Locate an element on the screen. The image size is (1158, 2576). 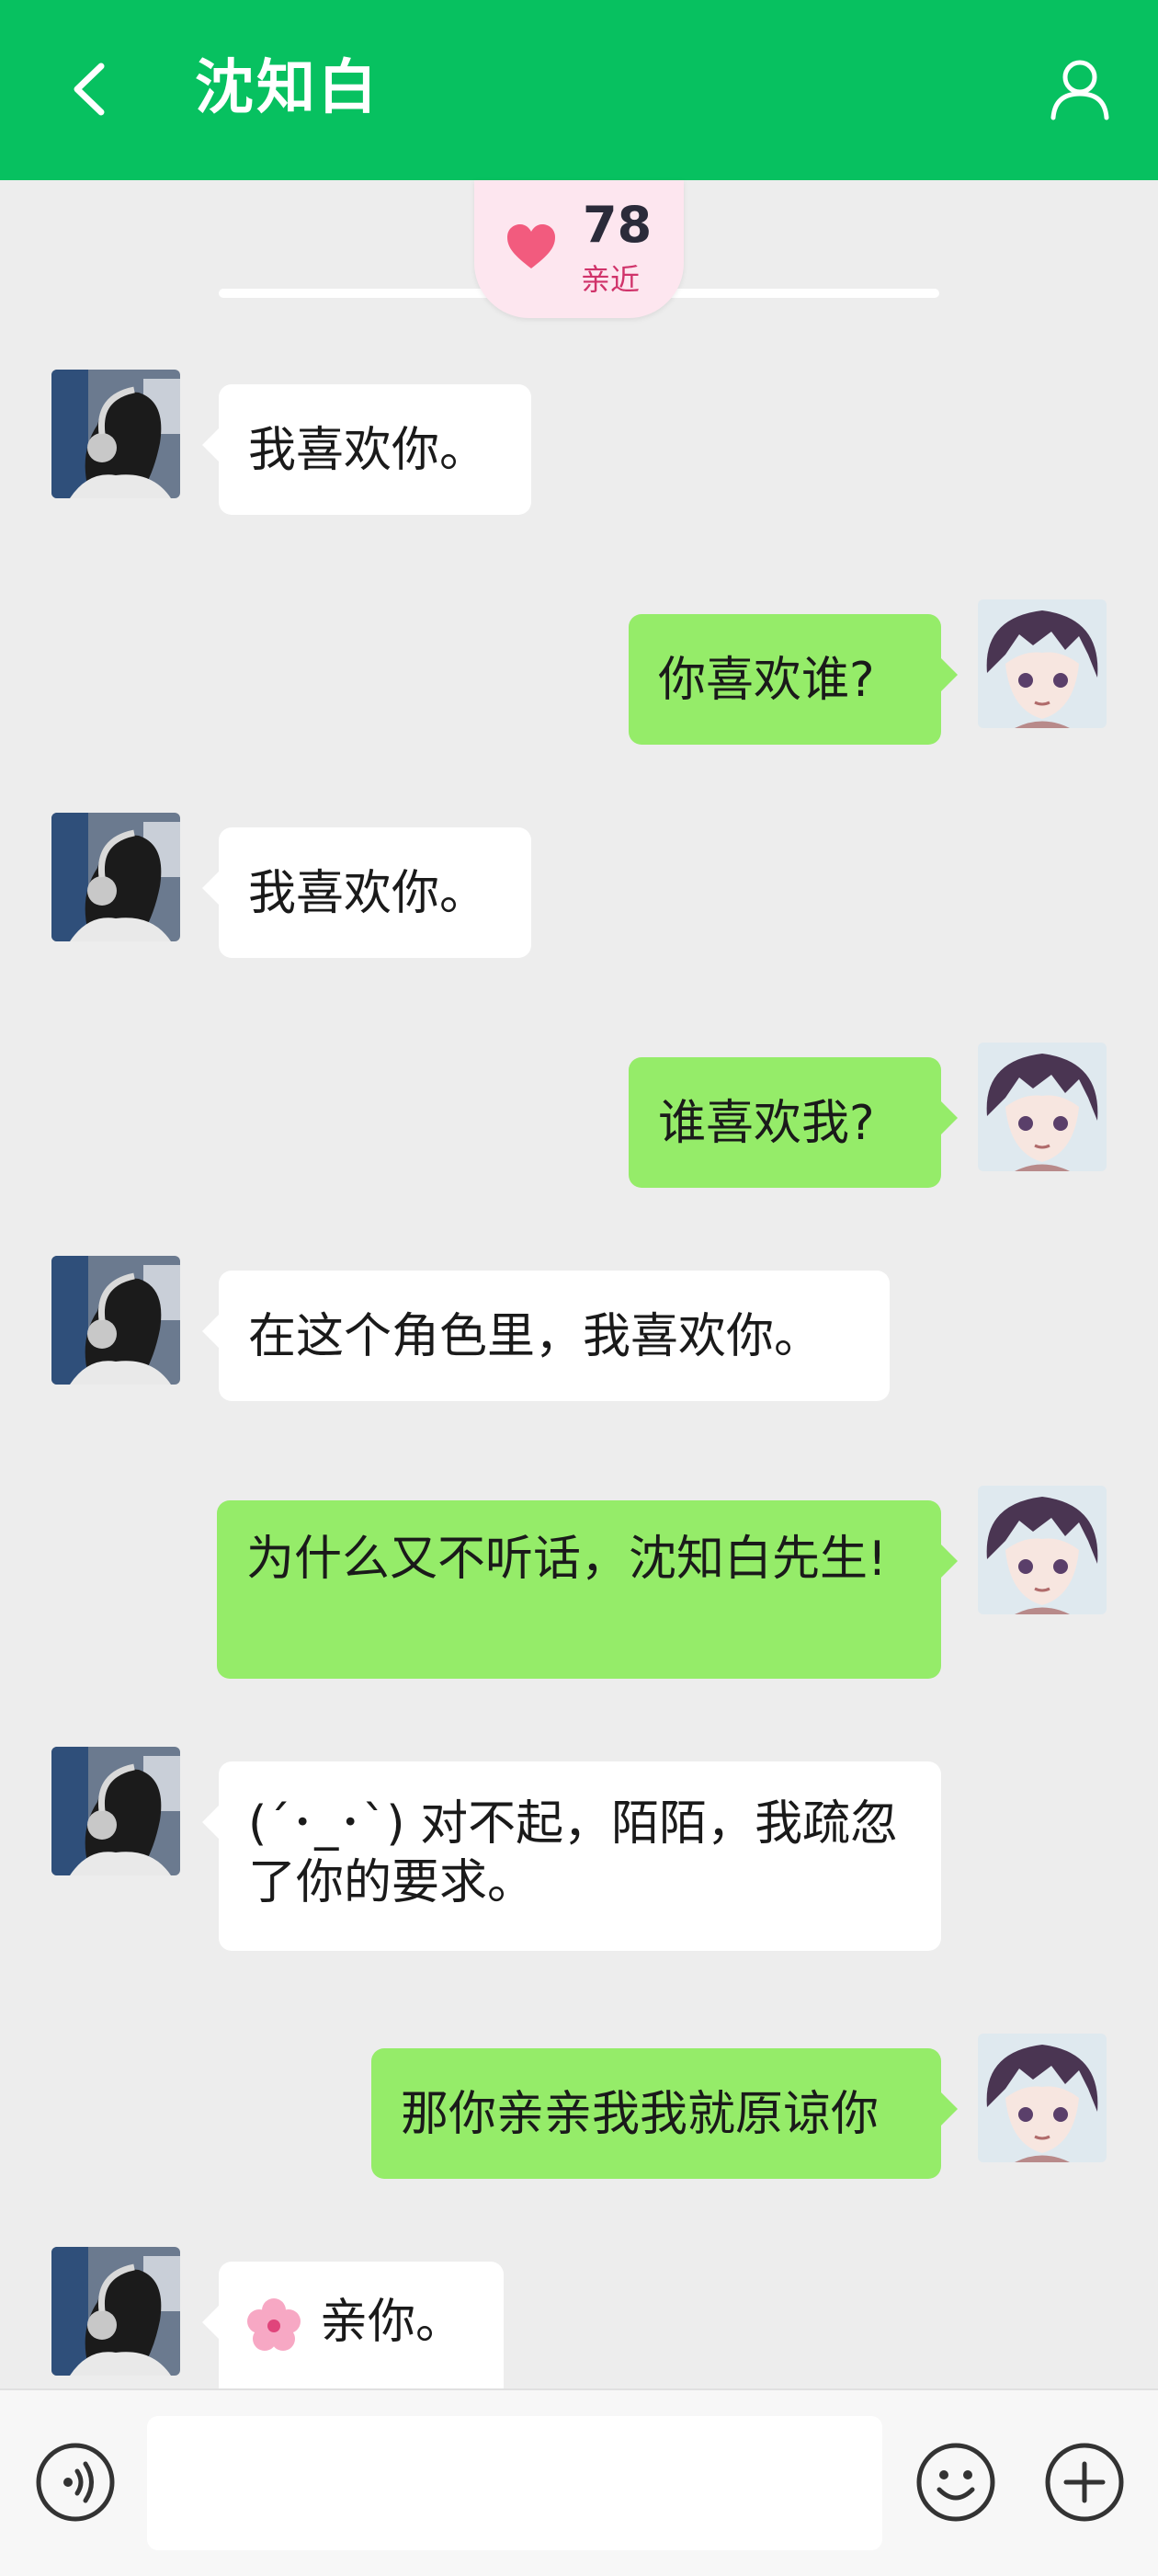
message-text: 亲你。 is located at coordinates (392, 2322).